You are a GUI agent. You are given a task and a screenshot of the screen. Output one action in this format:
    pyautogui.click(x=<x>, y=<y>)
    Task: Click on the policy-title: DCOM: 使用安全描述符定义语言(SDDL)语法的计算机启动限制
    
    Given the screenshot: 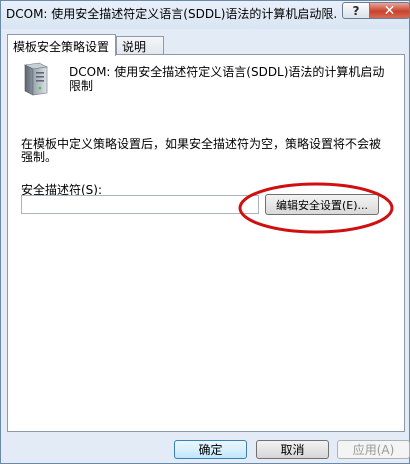 What is the action you would take?
    pyautogui.click(x=227, y=79)
    